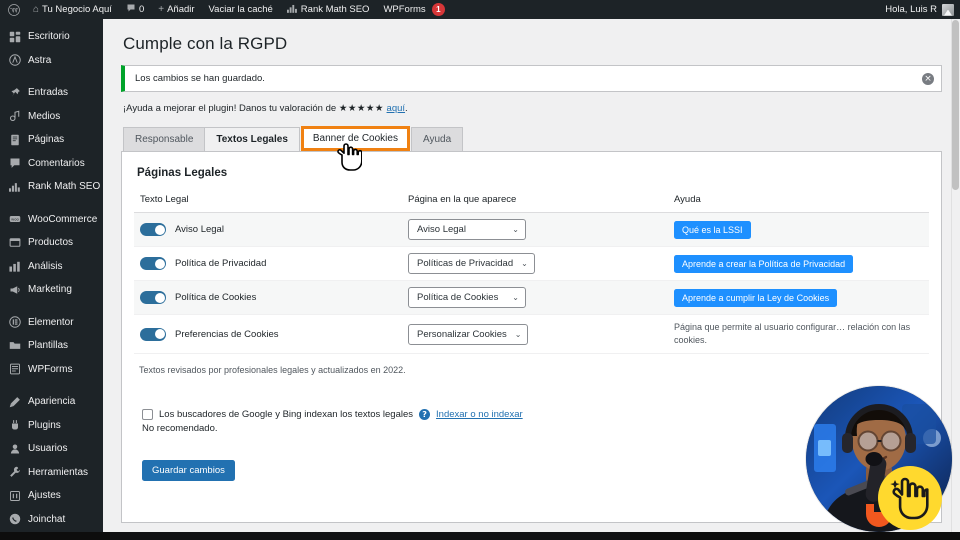  What do you see at coordinates (15, 402) in the screenshot?
I see `appearance-icon` at bounding box center [15, 402].